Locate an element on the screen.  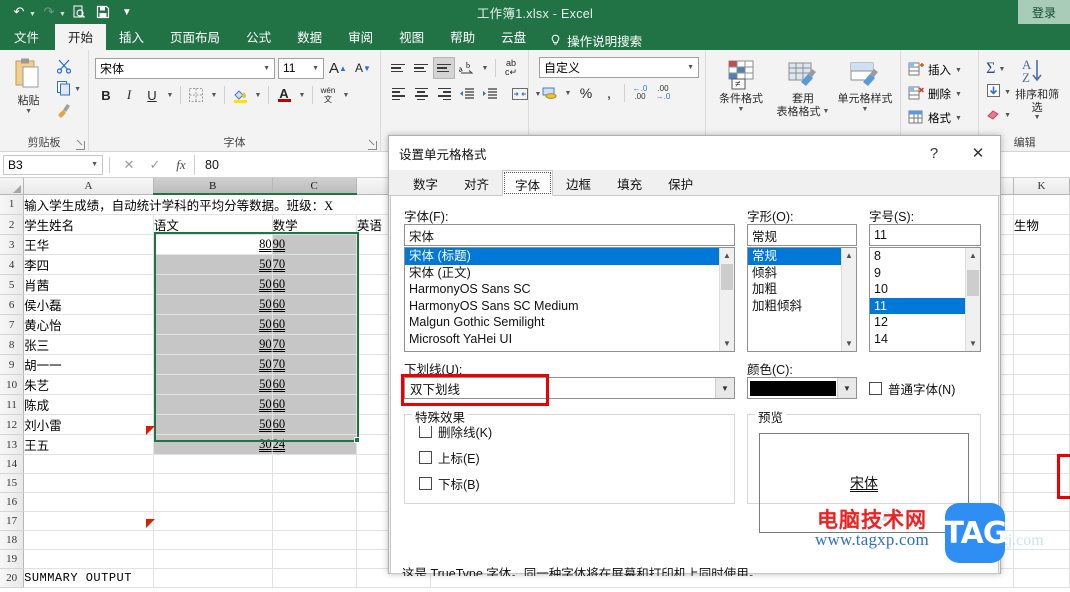
cut-button is located at coordinates (68, 67).